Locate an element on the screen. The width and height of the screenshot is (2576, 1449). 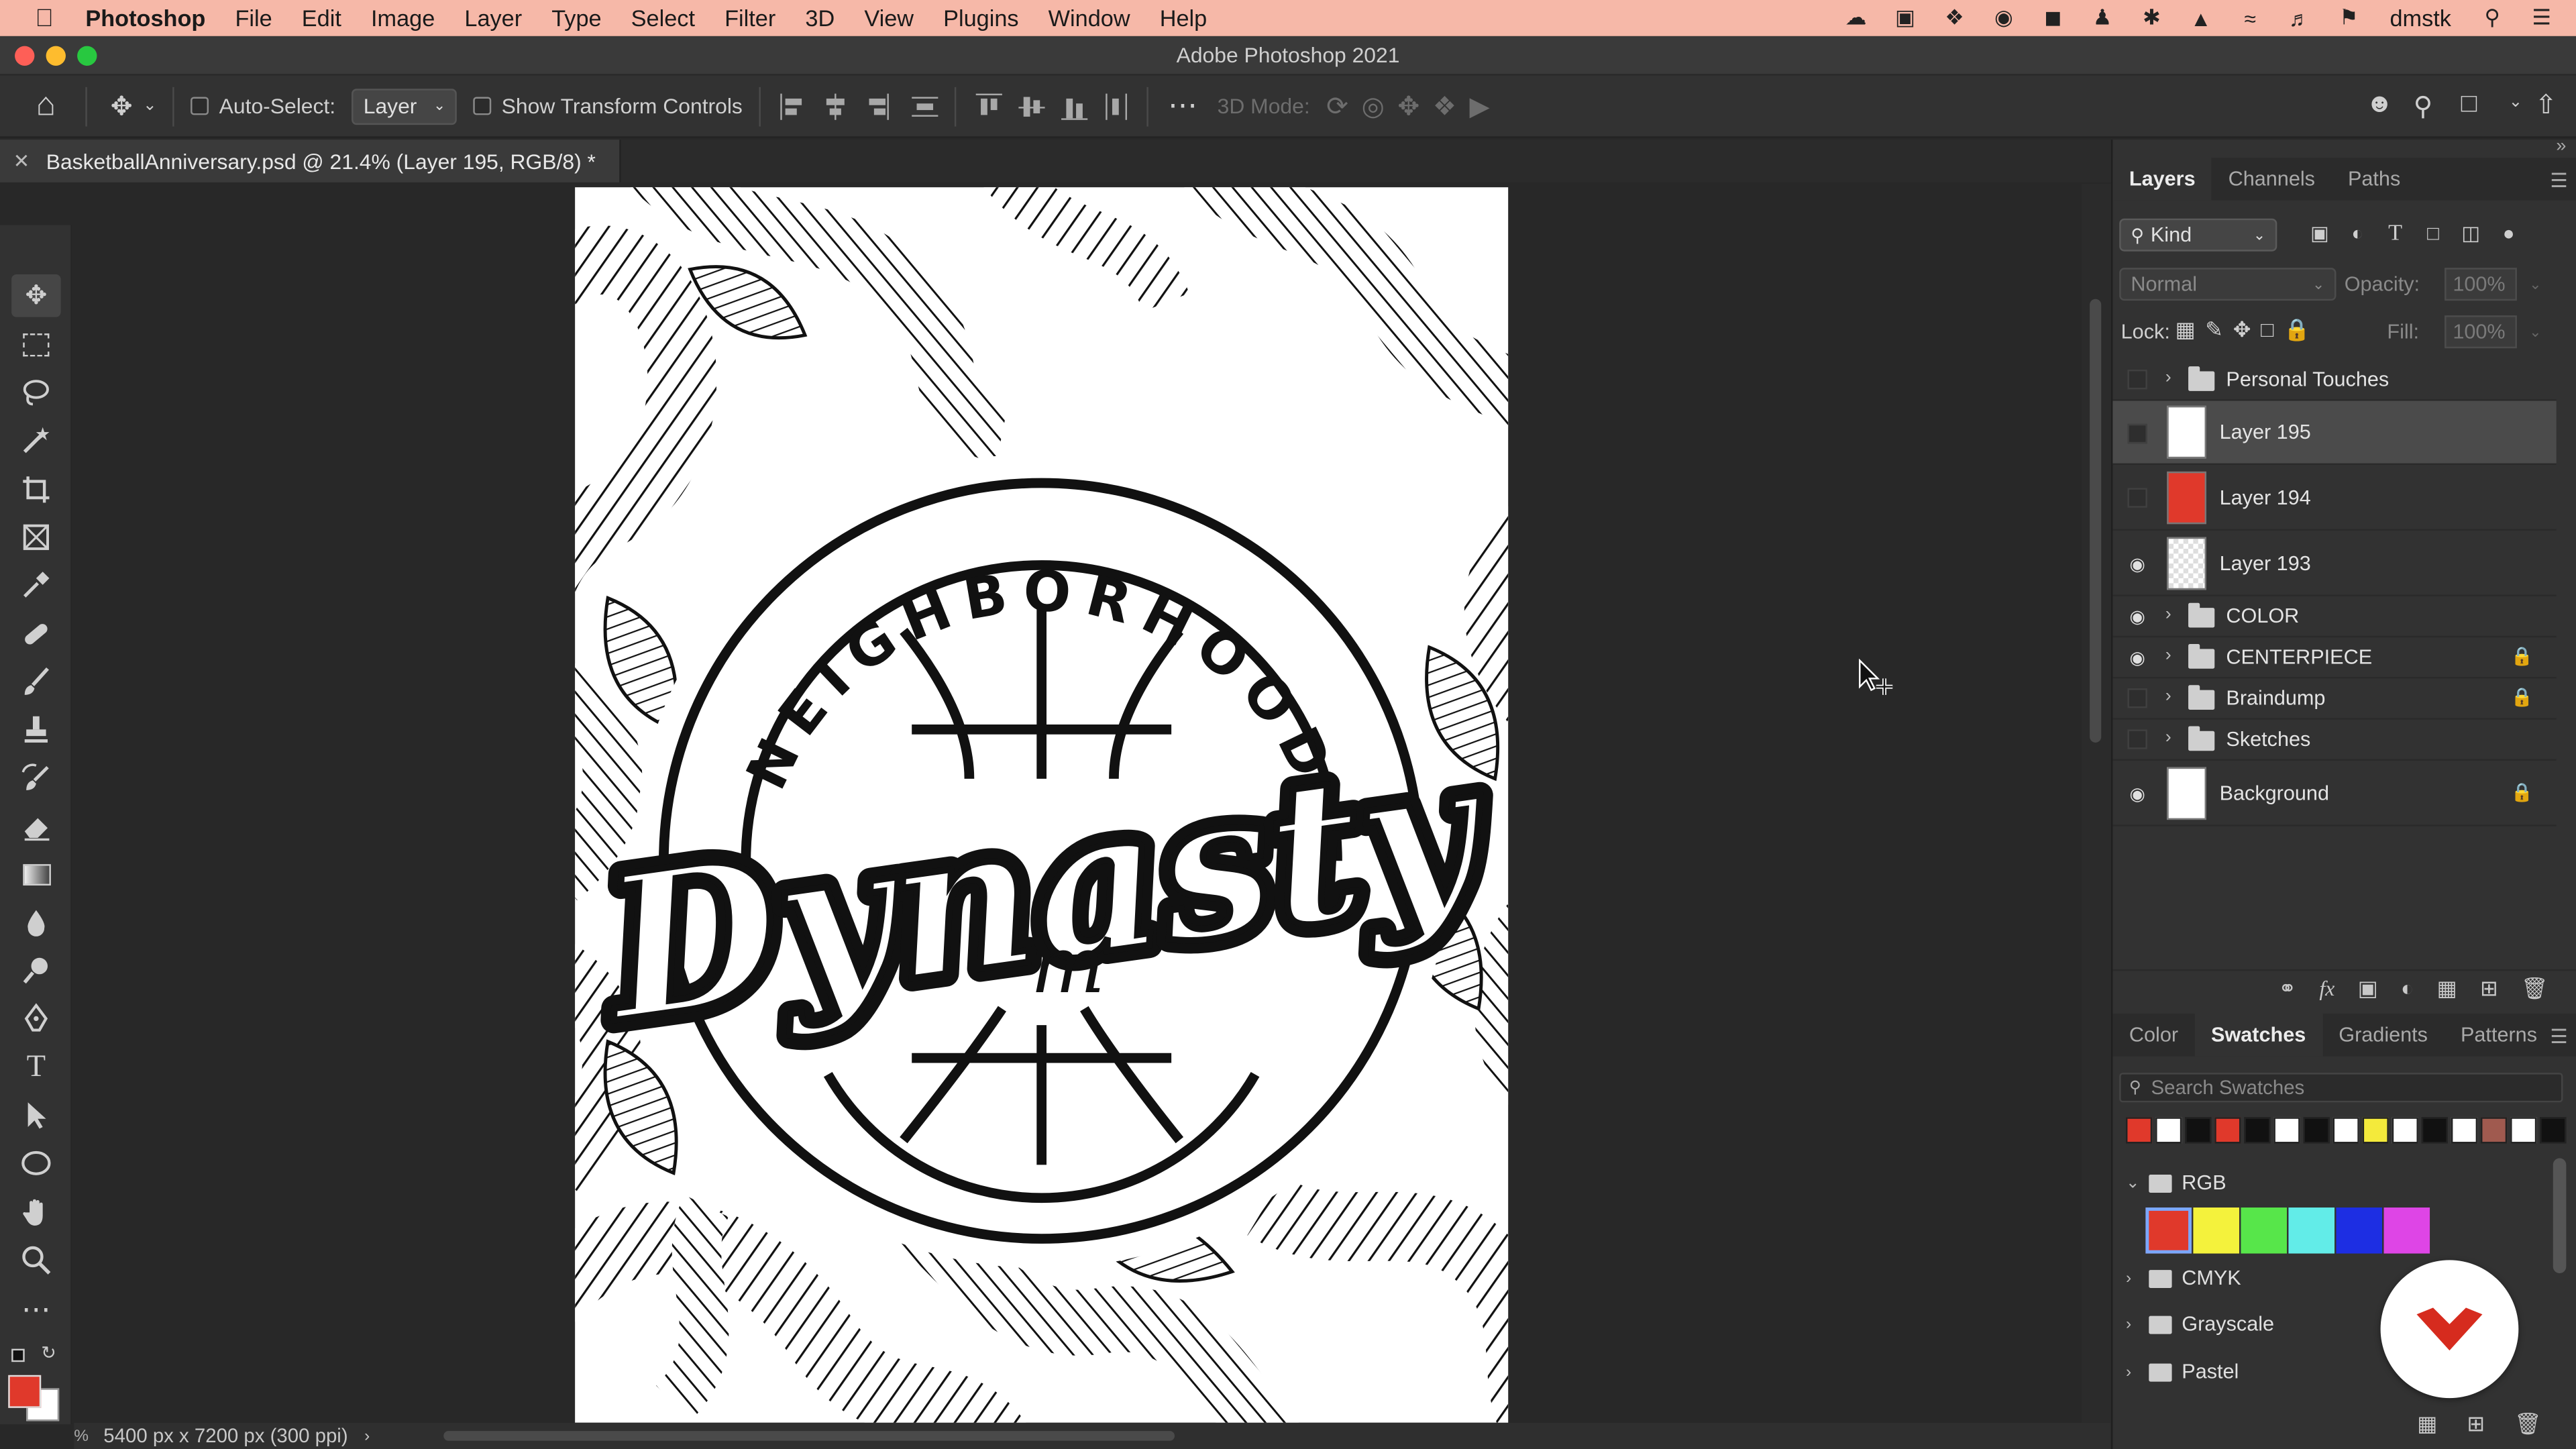
filter-toggle-icon: ● is located at coordinates (2509, 235).